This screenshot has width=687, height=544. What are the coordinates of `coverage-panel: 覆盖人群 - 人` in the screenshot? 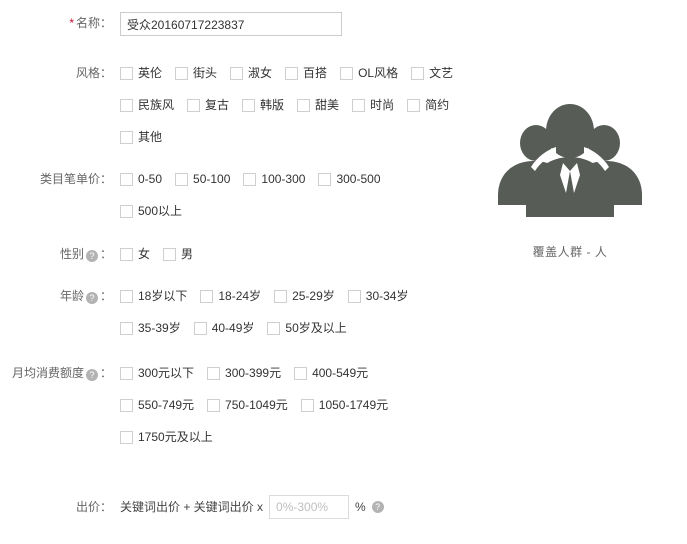 It's located at (570, 177).